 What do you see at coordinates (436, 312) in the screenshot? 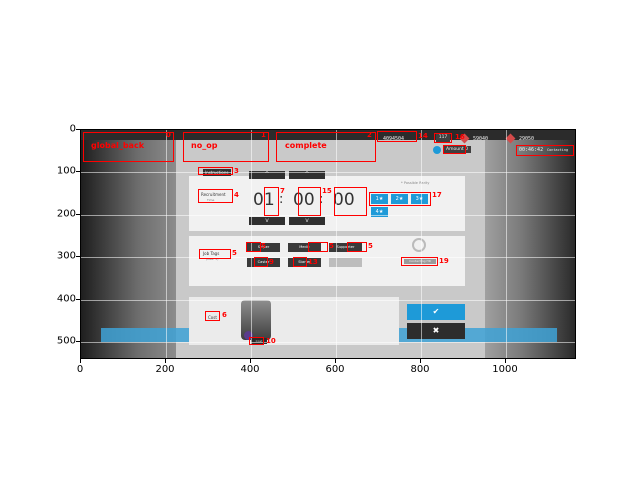
I see `confirm-button: ✔` at bounding box center [436, 312].